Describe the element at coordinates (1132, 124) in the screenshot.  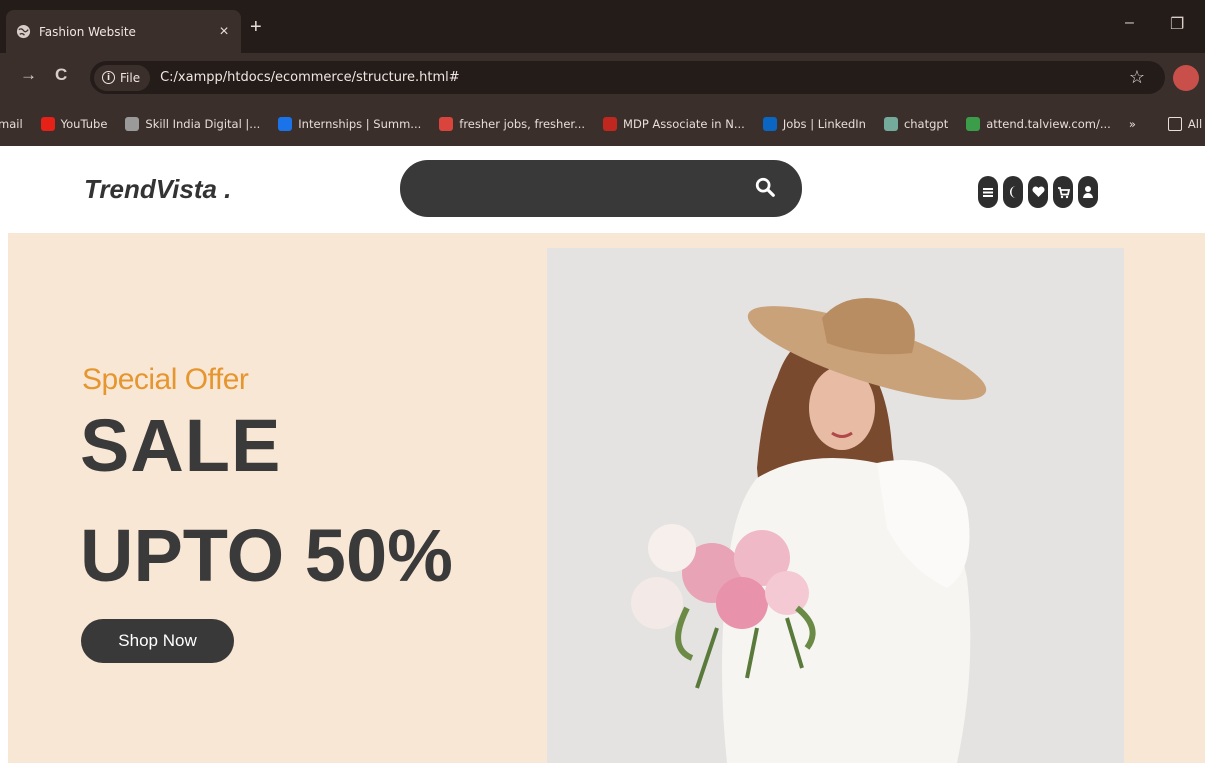
I see `more-bookmarks-button: »` at that location.